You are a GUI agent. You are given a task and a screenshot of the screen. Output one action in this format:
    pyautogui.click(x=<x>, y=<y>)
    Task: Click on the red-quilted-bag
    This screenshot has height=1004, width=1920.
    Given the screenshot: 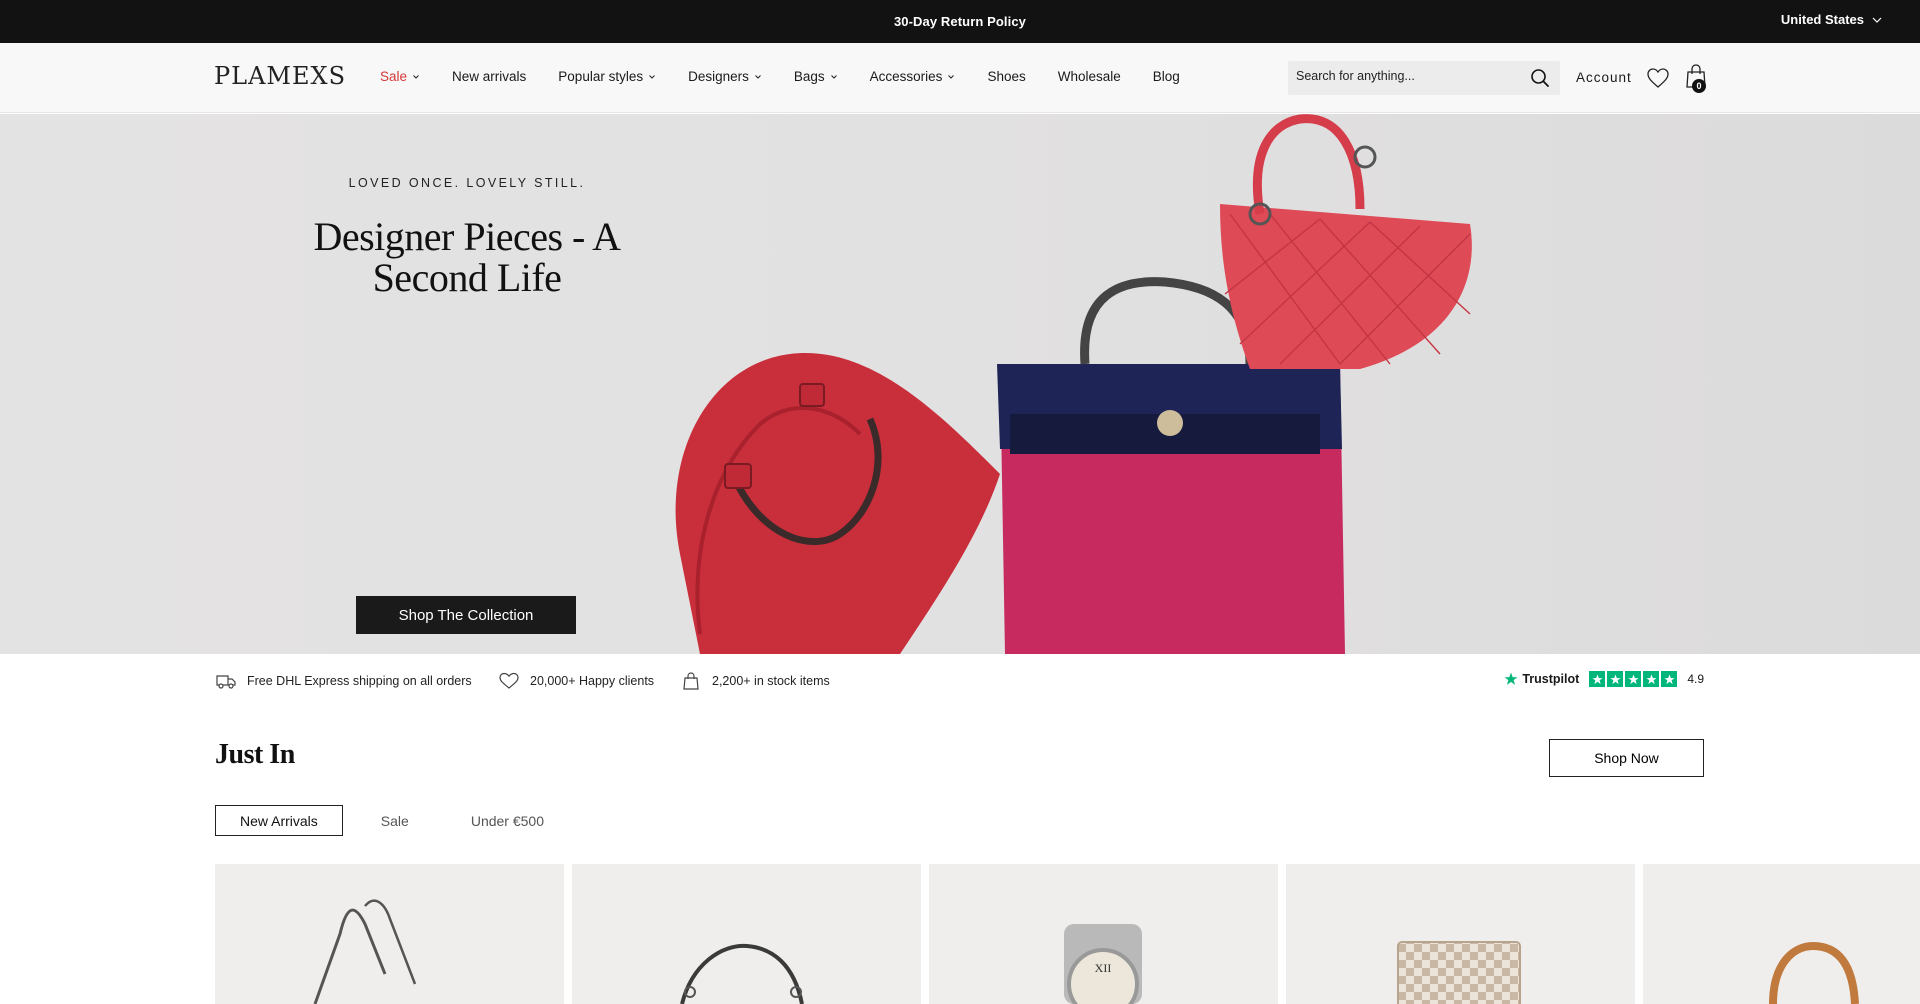 What is the action you would take?
    pyautogui.click(x=1346, y=241)
    